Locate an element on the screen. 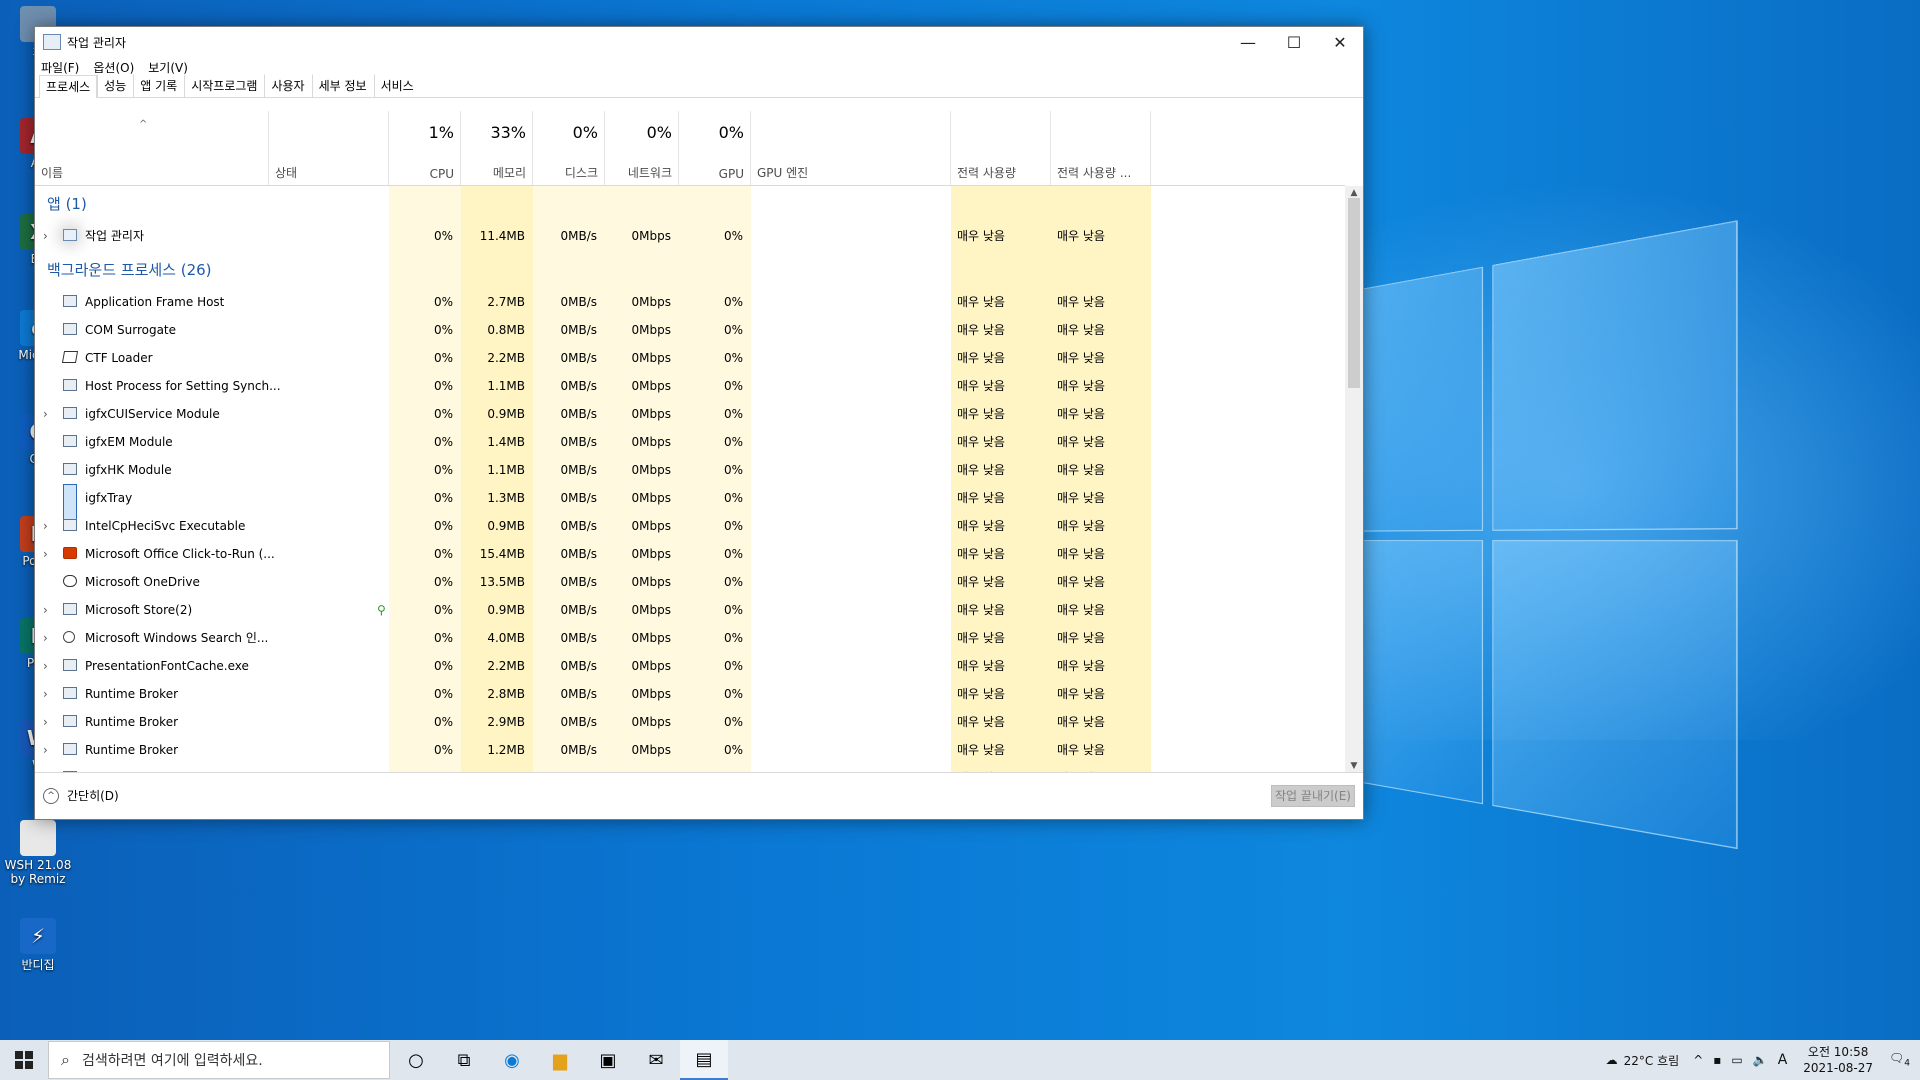 This screenshot has width=1920, height=1080. title-bar: 작업 관리자 — ☐ ✕ is located at coordinates (699, 42).